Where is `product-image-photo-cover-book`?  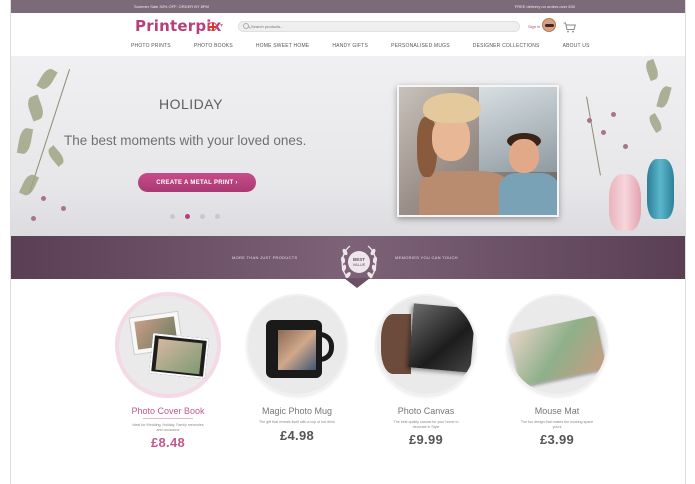
product-image-photo-cover-book is located at coordinates (168, 345).